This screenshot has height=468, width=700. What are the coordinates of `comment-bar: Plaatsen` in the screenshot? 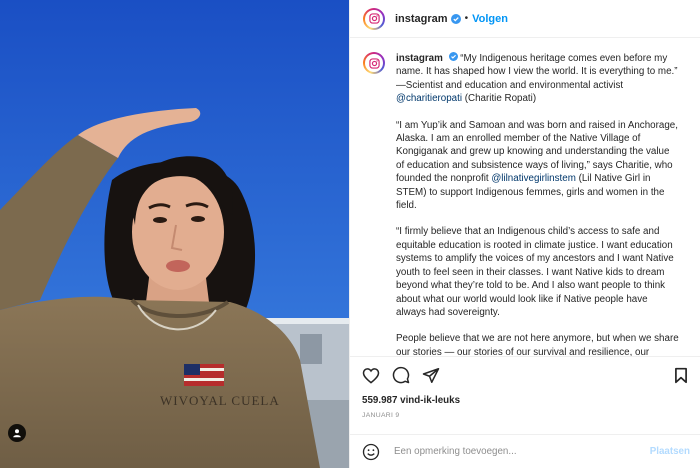 It's located at (525, 451).